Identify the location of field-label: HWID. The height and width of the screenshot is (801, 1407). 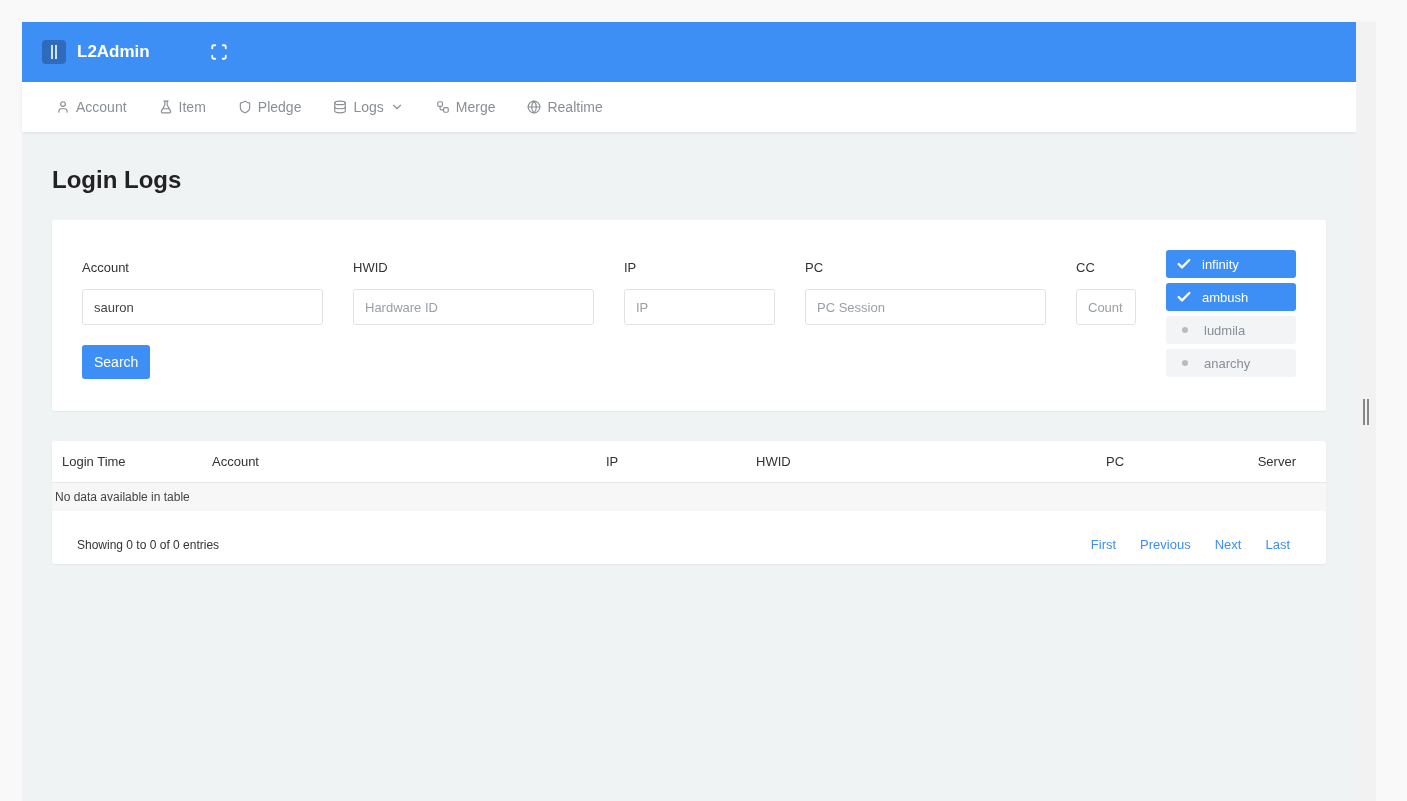
(371, 267).